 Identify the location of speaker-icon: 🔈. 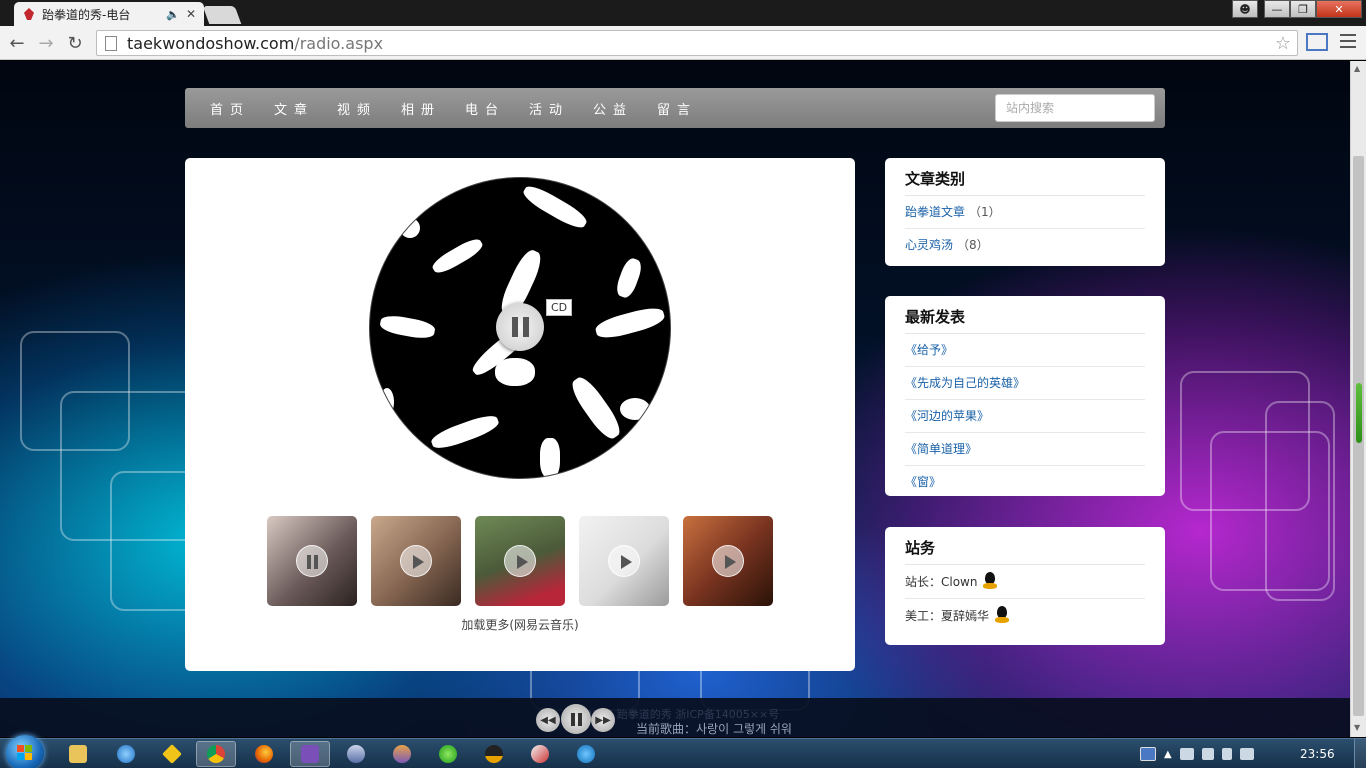
(173, 14).